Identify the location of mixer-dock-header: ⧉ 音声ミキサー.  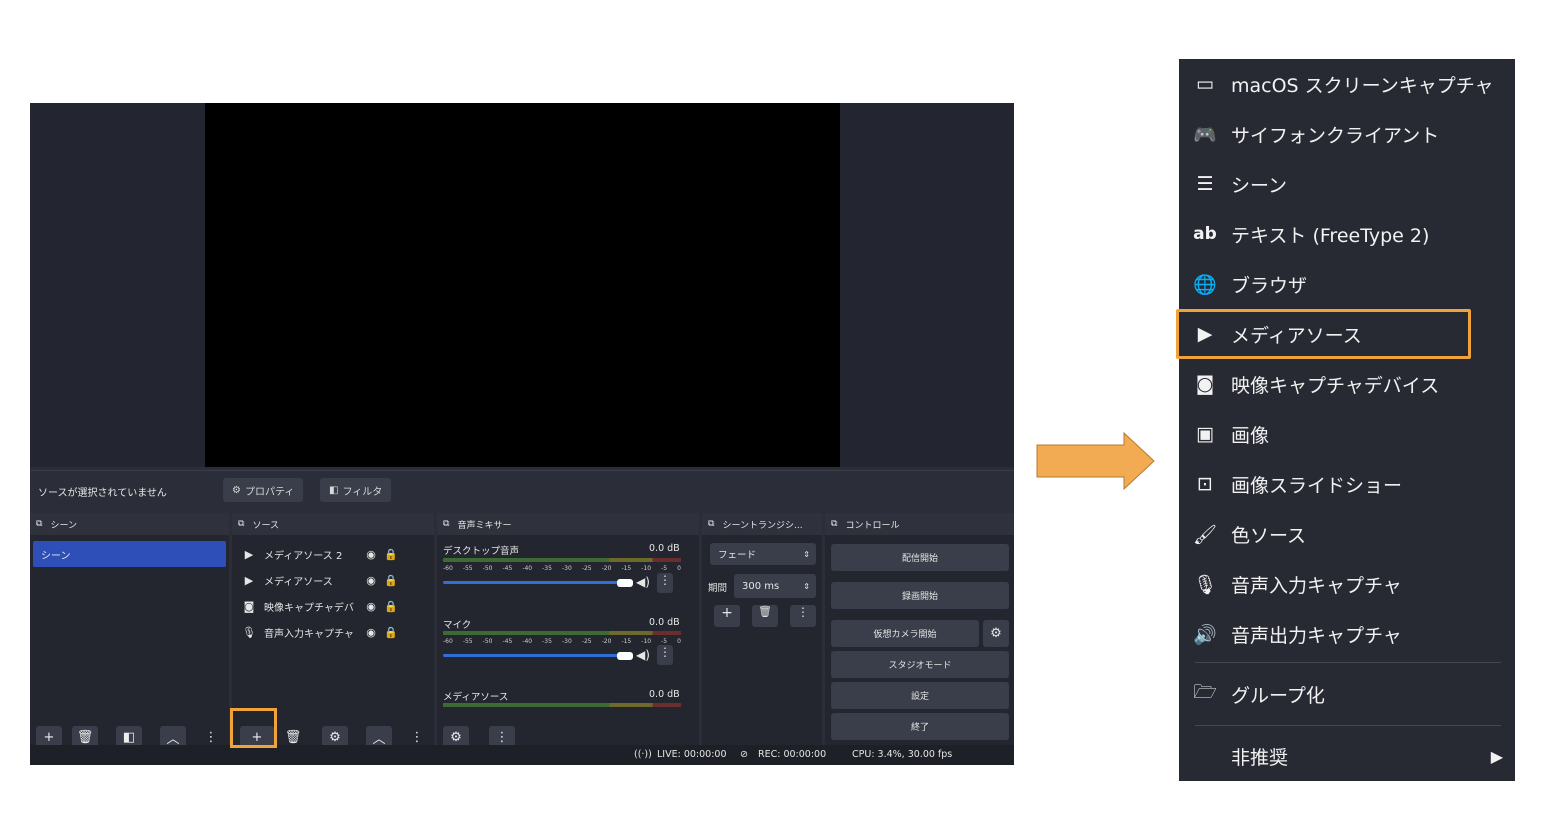
(568, 524).